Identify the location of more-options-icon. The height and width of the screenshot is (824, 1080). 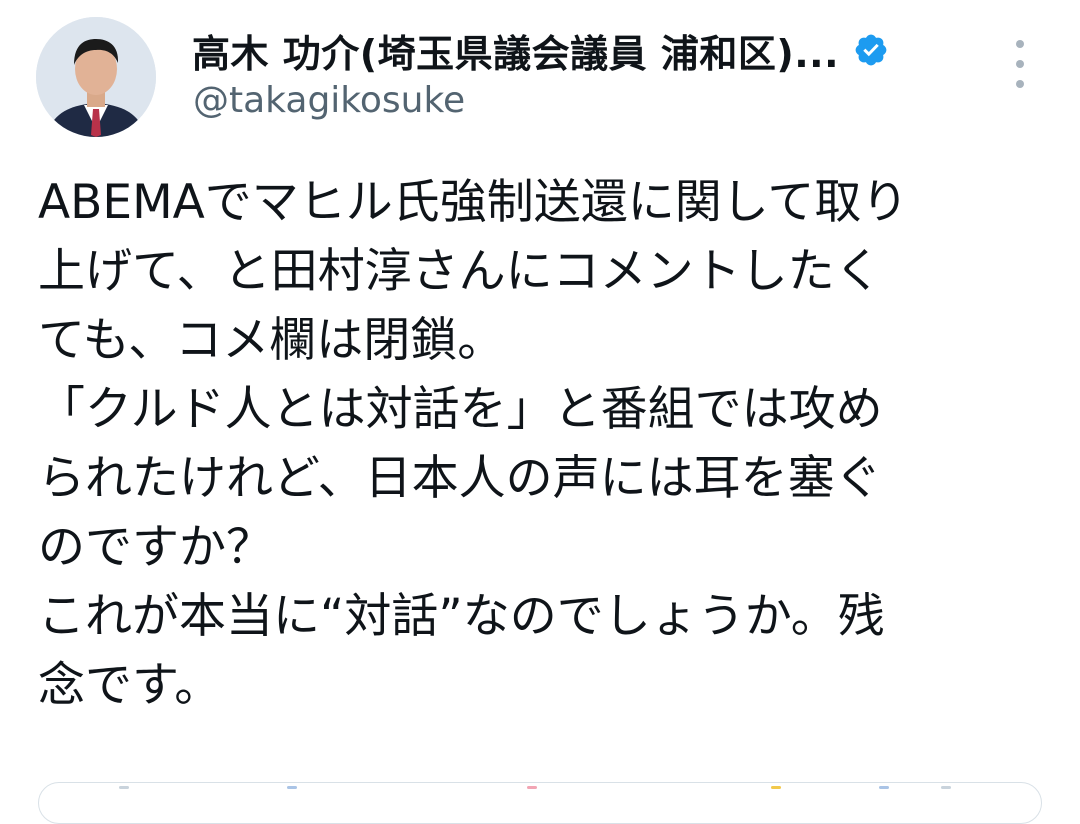
(1020, 64).